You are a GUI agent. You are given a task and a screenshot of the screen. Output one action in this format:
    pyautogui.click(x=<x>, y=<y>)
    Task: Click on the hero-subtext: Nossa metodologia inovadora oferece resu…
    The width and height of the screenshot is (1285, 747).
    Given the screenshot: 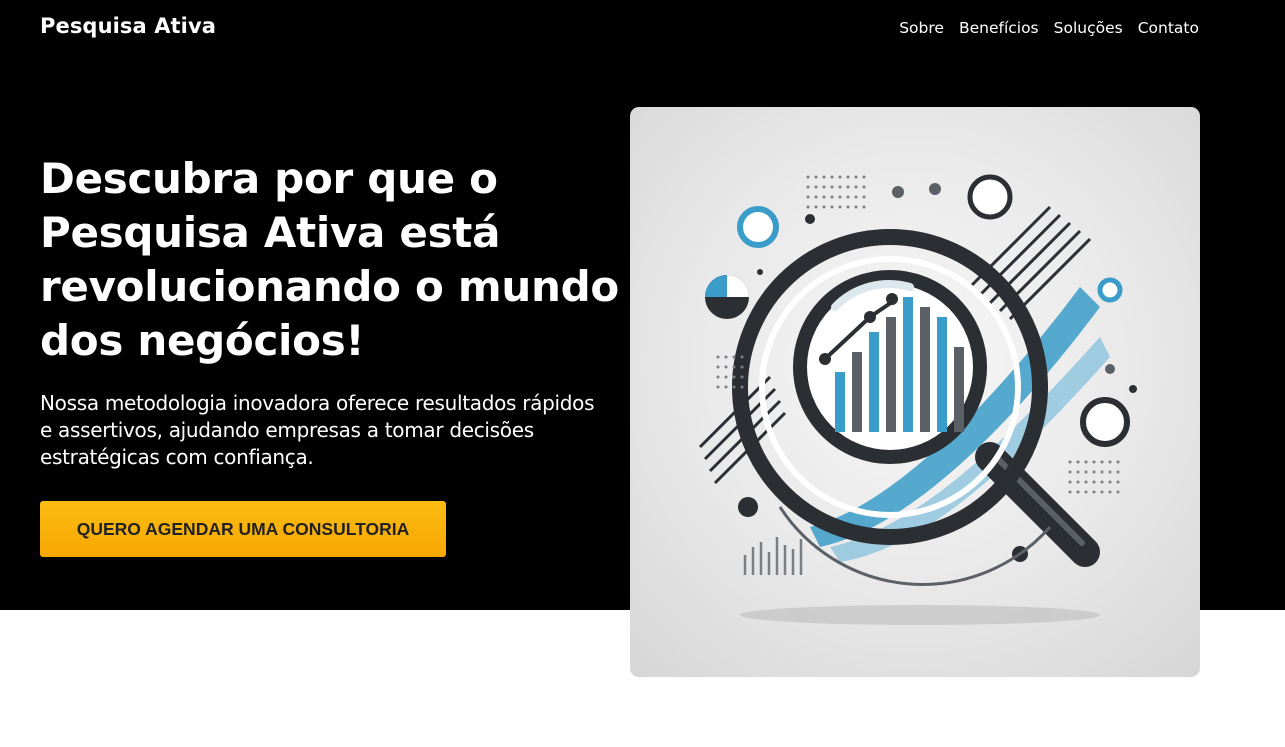 What is the action you would take?
    pyautogui.click(x=317, y=430)
    